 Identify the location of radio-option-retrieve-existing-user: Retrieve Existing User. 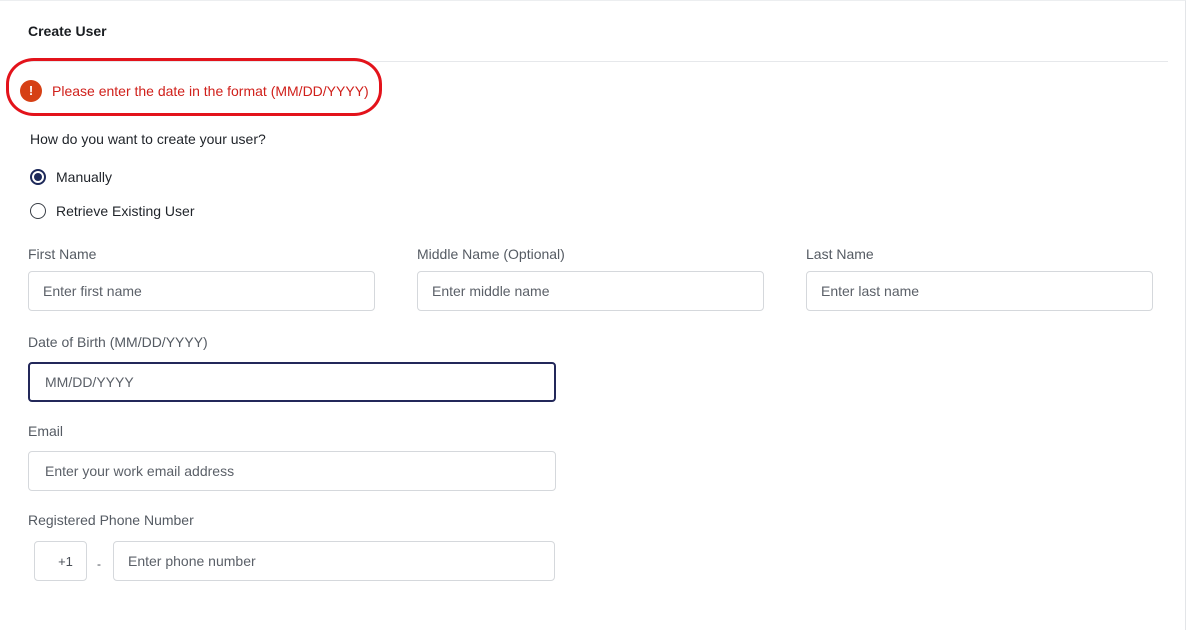
(112, 211).